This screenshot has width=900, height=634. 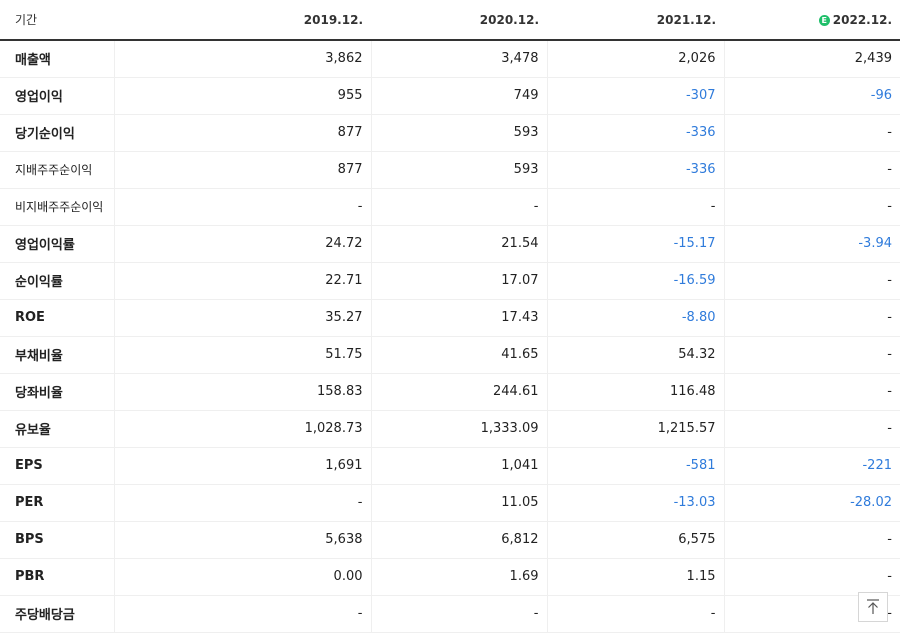 What do you see at coordinates (635, 281) in the screenshot?
I see `value-cell: -16.59` at bounding box center [635, 281].